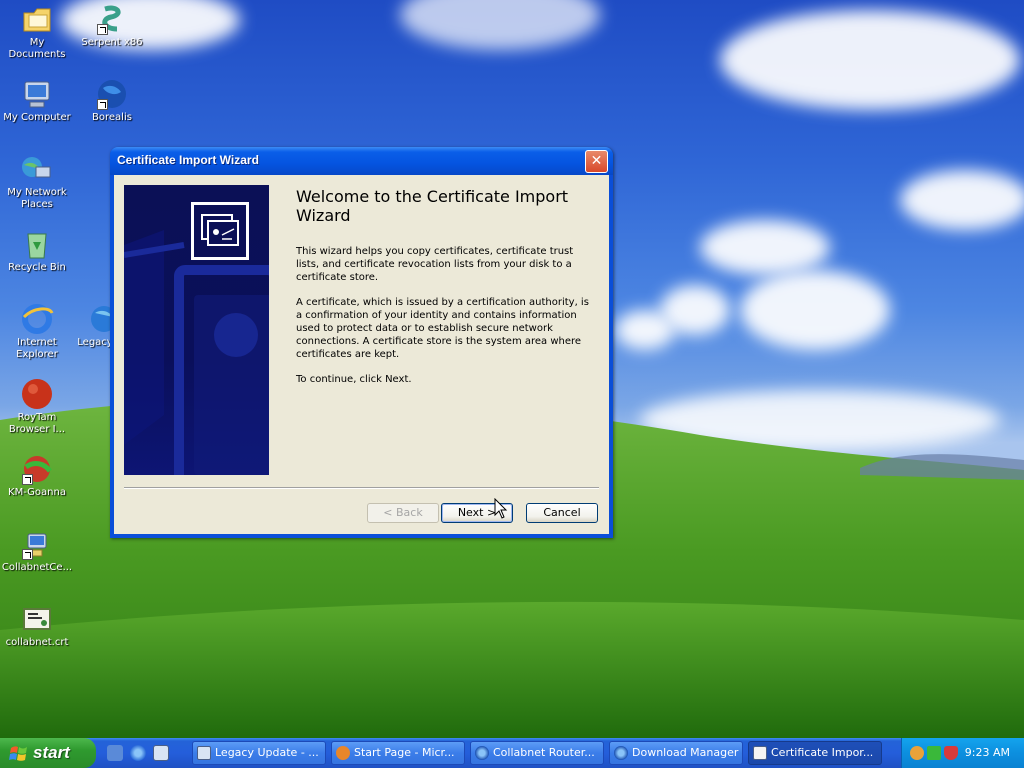 Image resolution: width=1024 pixels, height=768 pixels. Describe the element at coordinates (951, 753) in the screenshot. I see `tray-security-icon` at that location.